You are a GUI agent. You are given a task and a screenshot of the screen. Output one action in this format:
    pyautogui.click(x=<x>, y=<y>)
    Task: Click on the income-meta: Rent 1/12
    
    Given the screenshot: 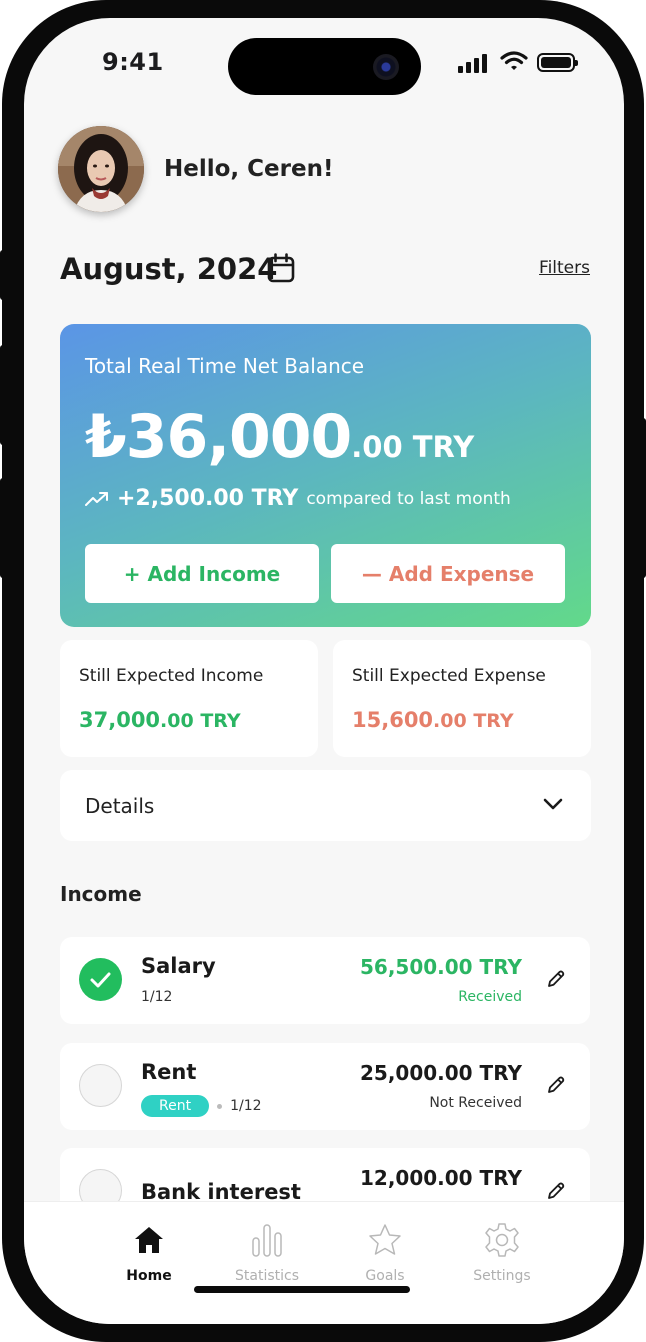 What is the action you would take?
    pyautogui.click(x=201, y=1106)
    